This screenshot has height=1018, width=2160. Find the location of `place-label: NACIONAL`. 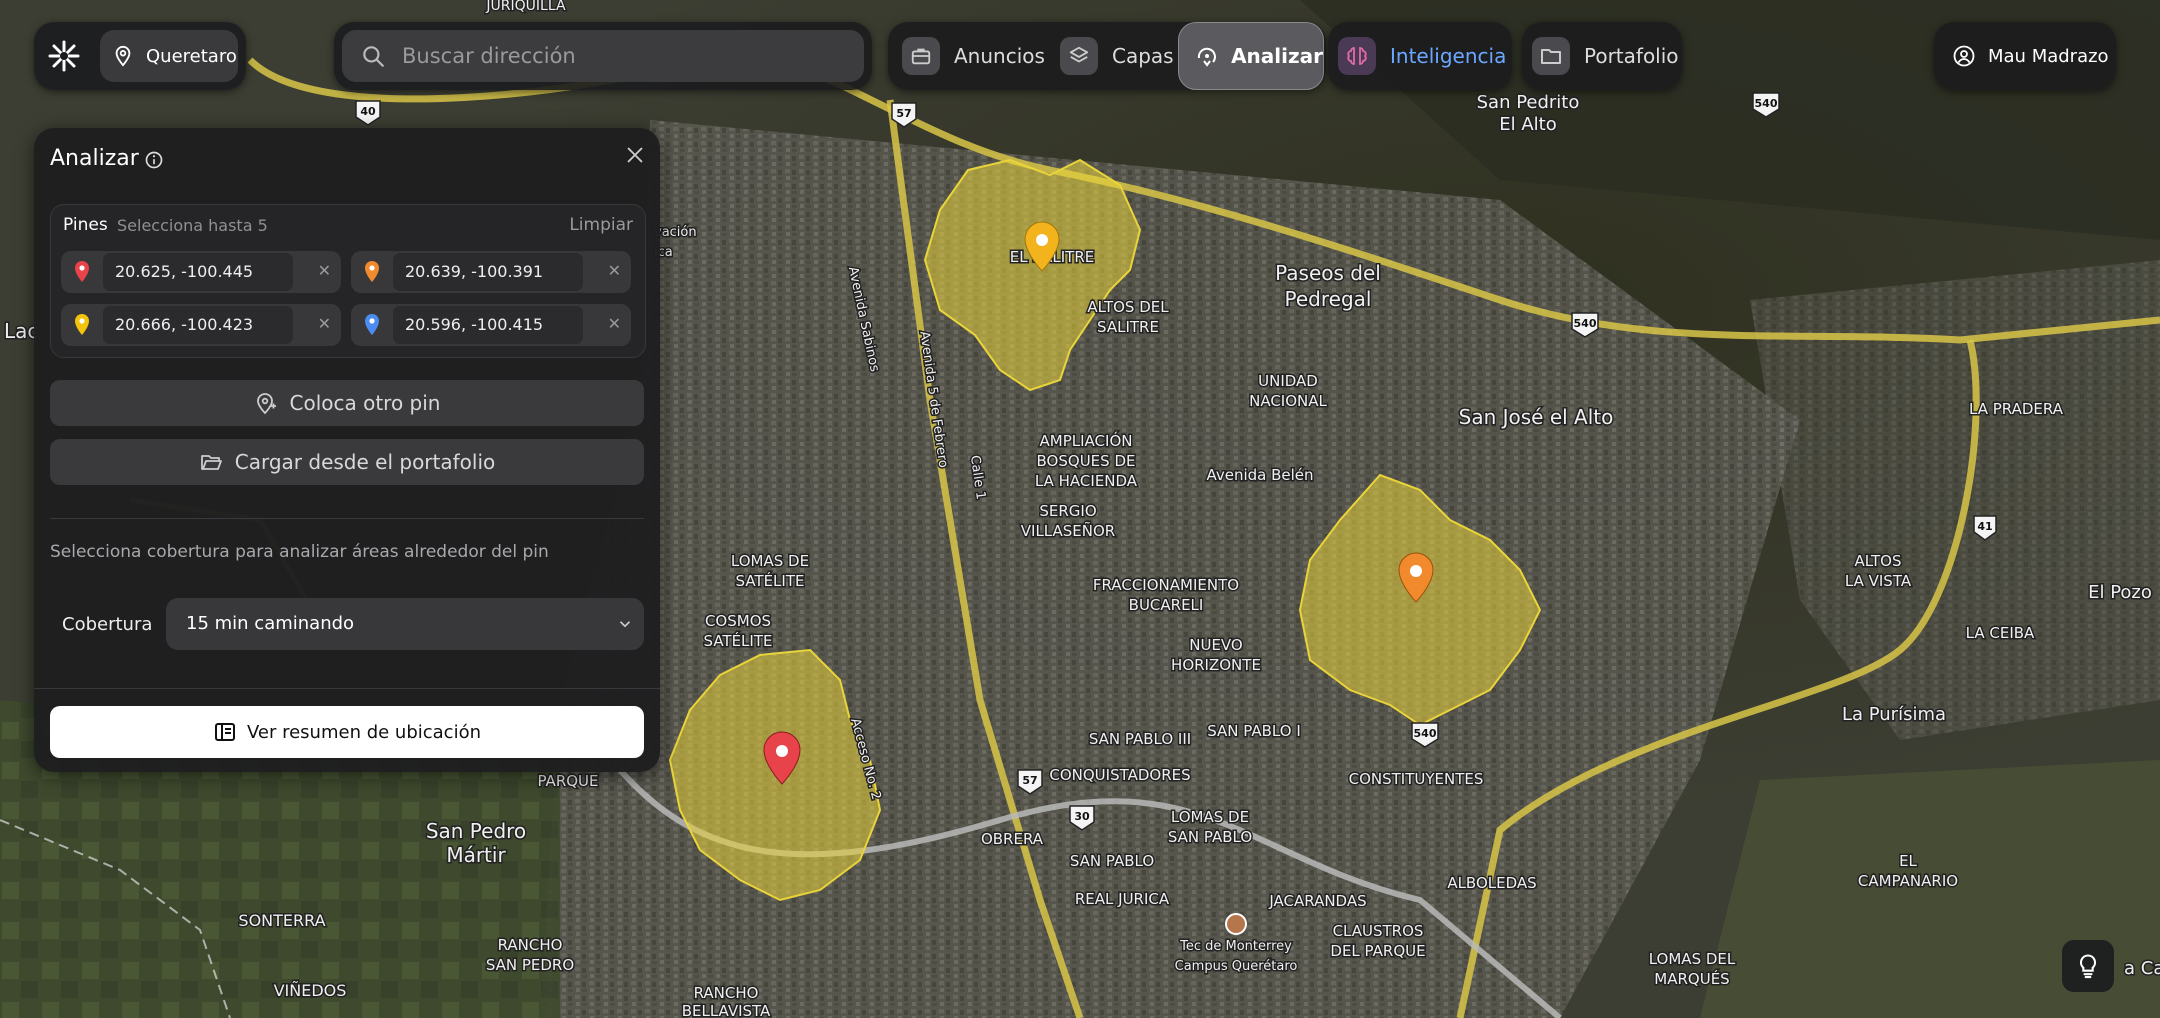

place-label: NACIONAL is located at coordinates (1288, 401).